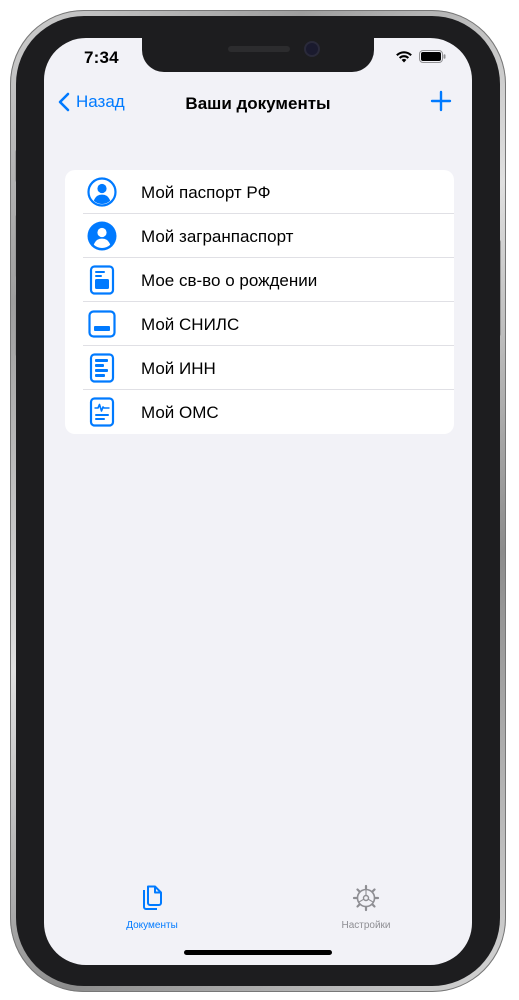 This screenshot has height=1000, width=519. I want to click on birth-certificate-icon, so click(102, 280).